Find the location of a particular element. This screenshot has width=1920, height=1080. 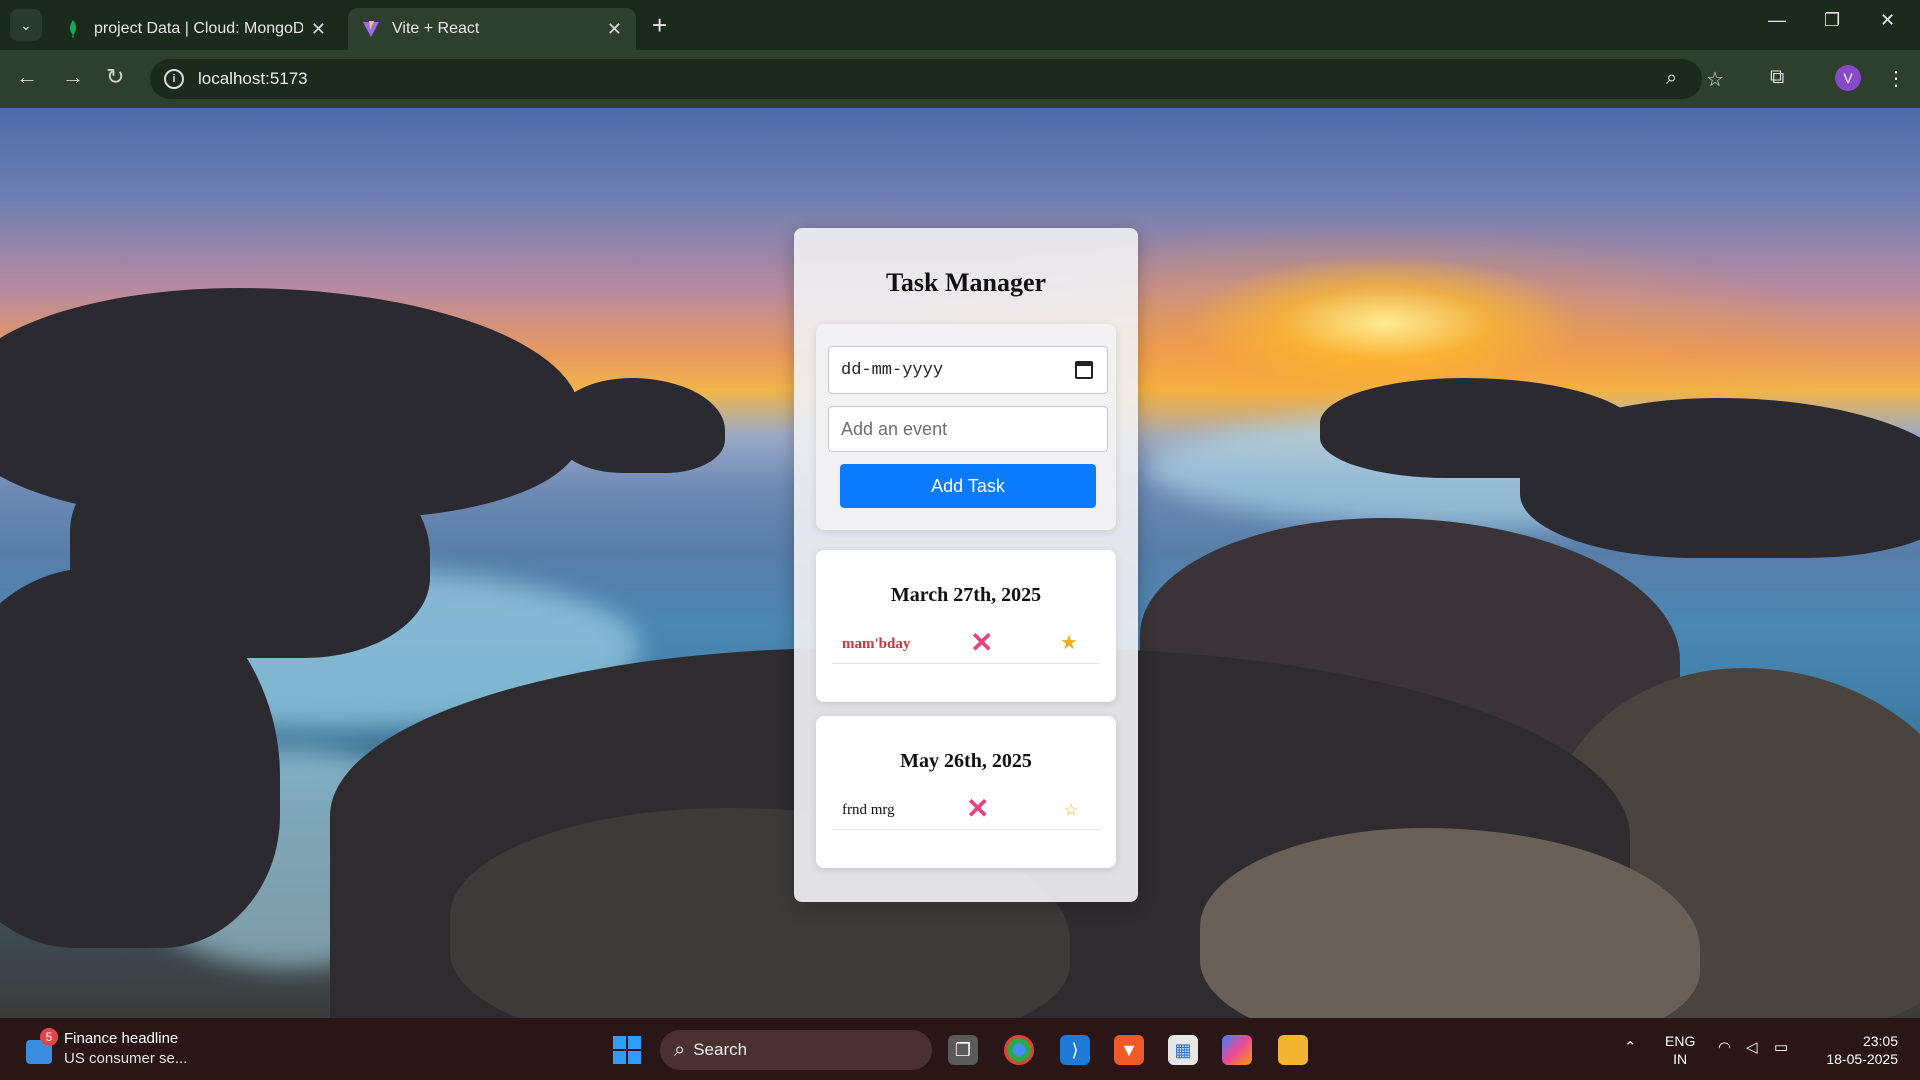

file-explorer-icon is located at coordinates (1293, 1050).